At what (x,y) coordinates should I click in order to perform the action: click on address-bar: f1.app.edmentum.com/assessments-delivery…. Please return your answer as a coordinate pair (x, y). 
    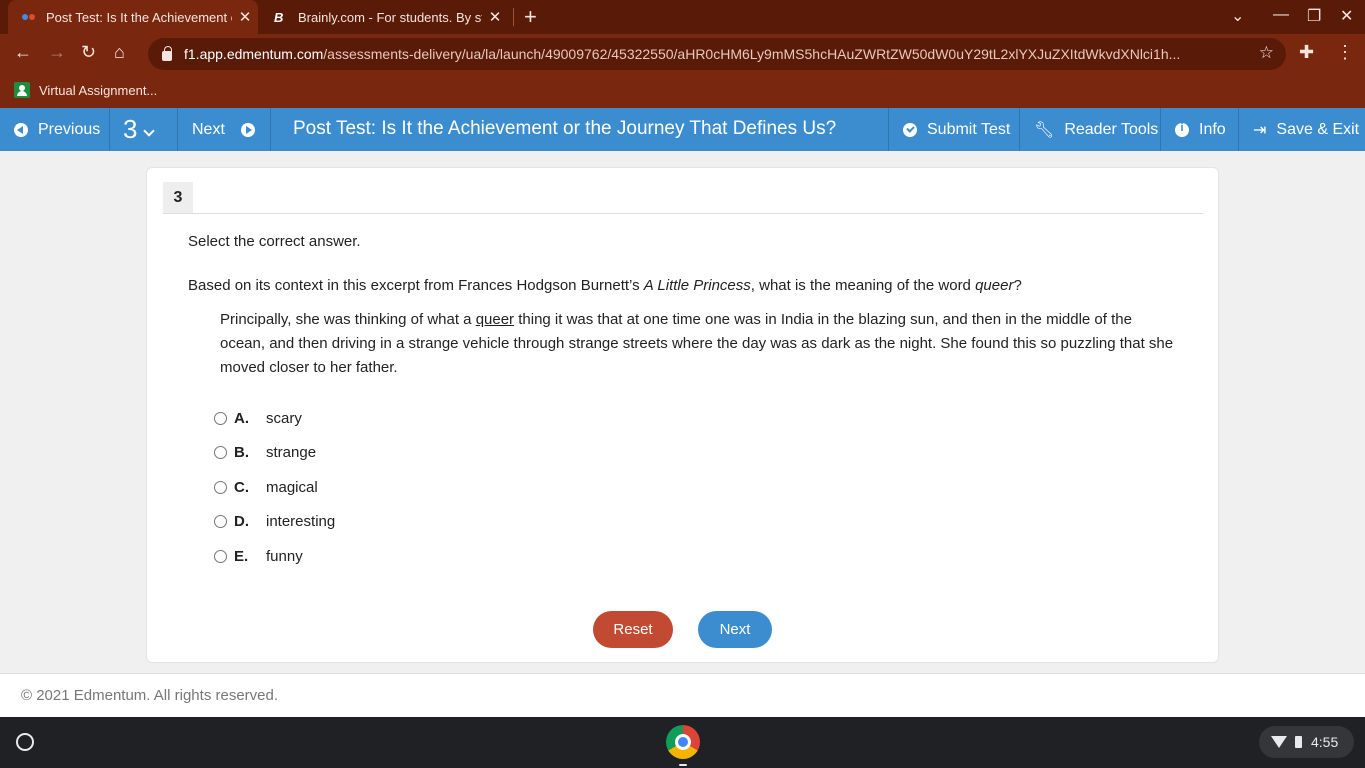
    Looking at the image, I should click on (717, 54).